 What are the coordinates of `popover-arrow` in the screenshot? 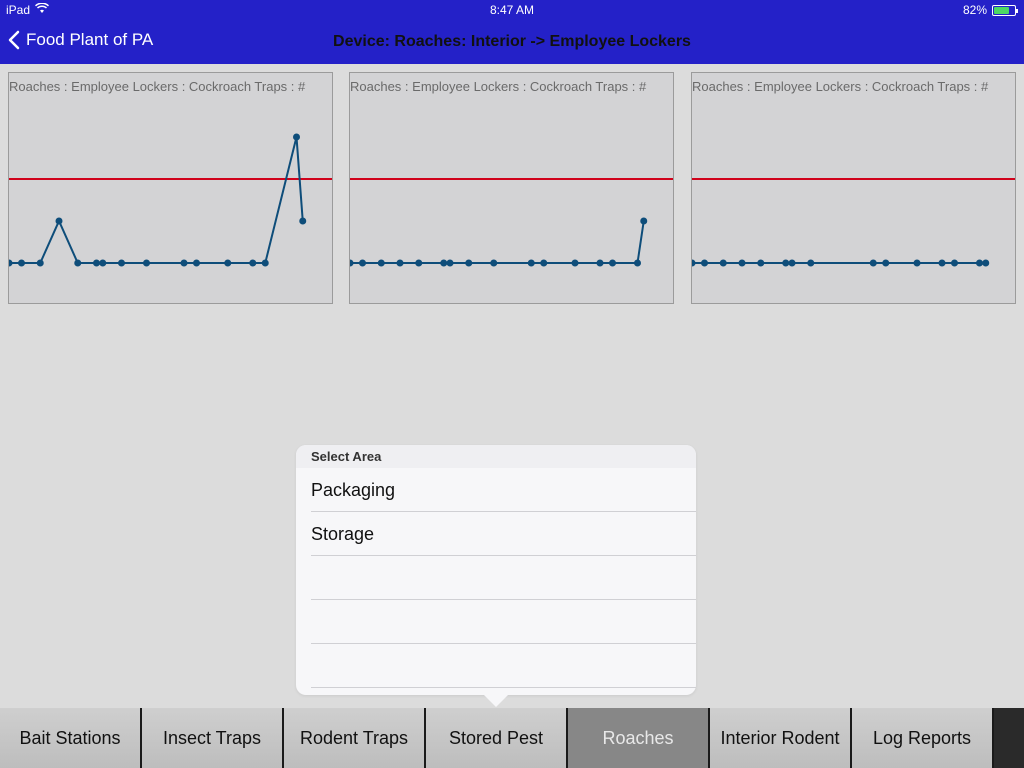 It's located at (496, 701).